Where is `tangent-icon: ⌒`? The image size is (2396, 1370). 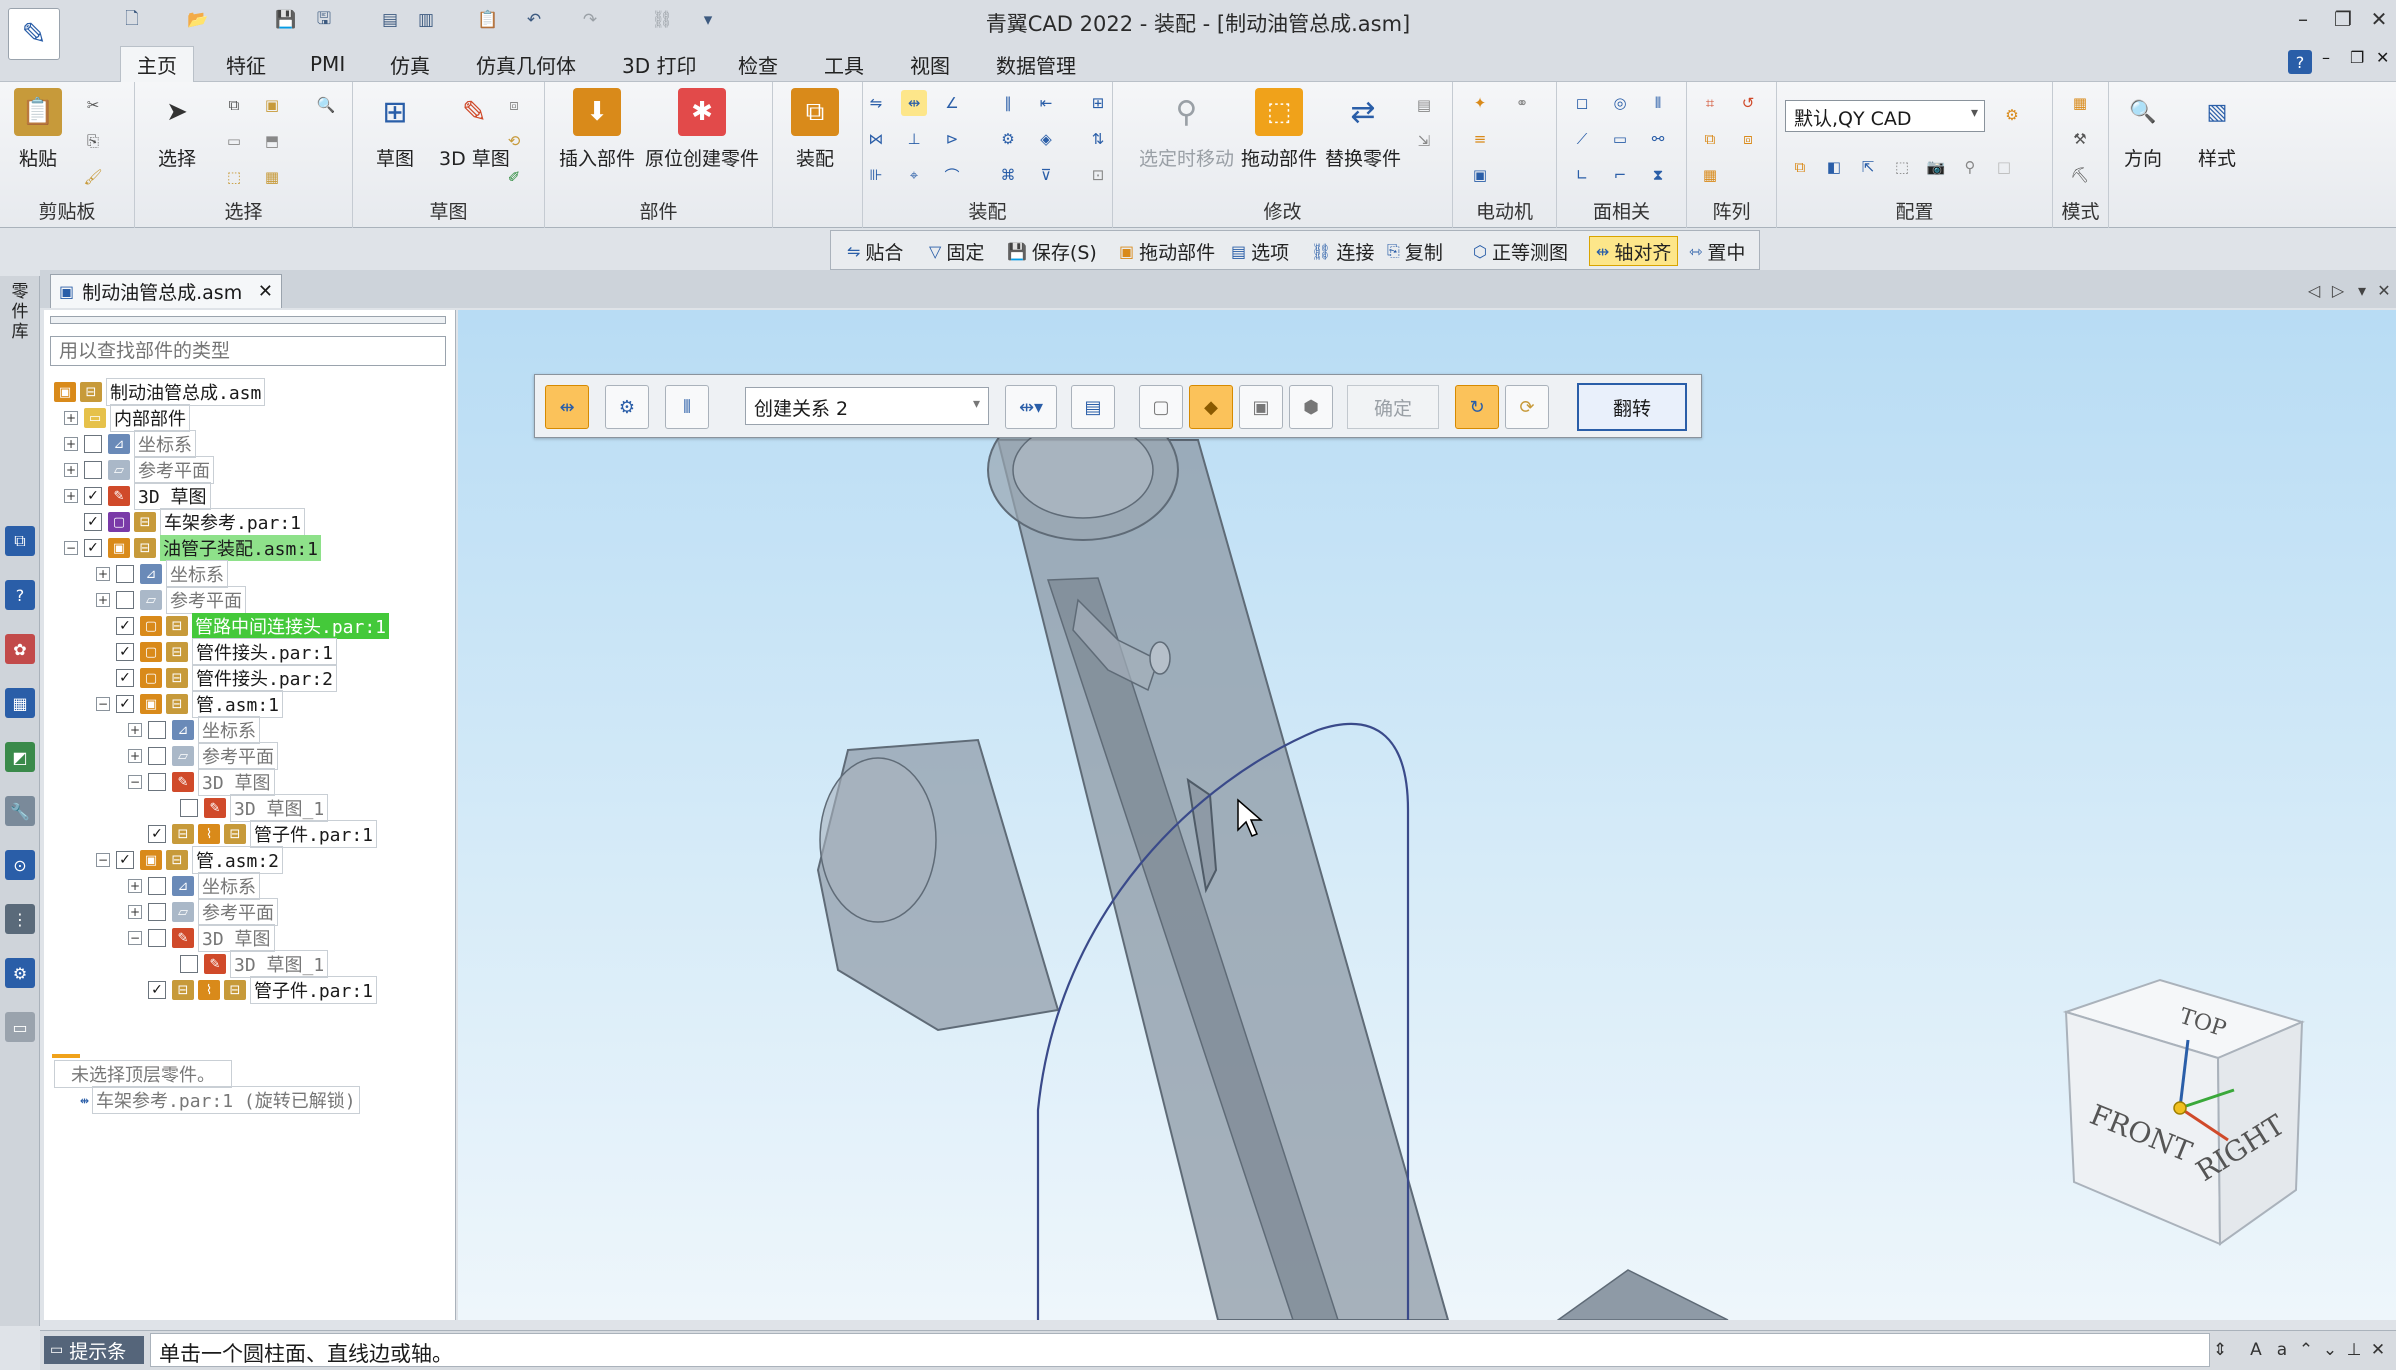 tangent-icon: ⌒ is located at coordinates (952, 175).